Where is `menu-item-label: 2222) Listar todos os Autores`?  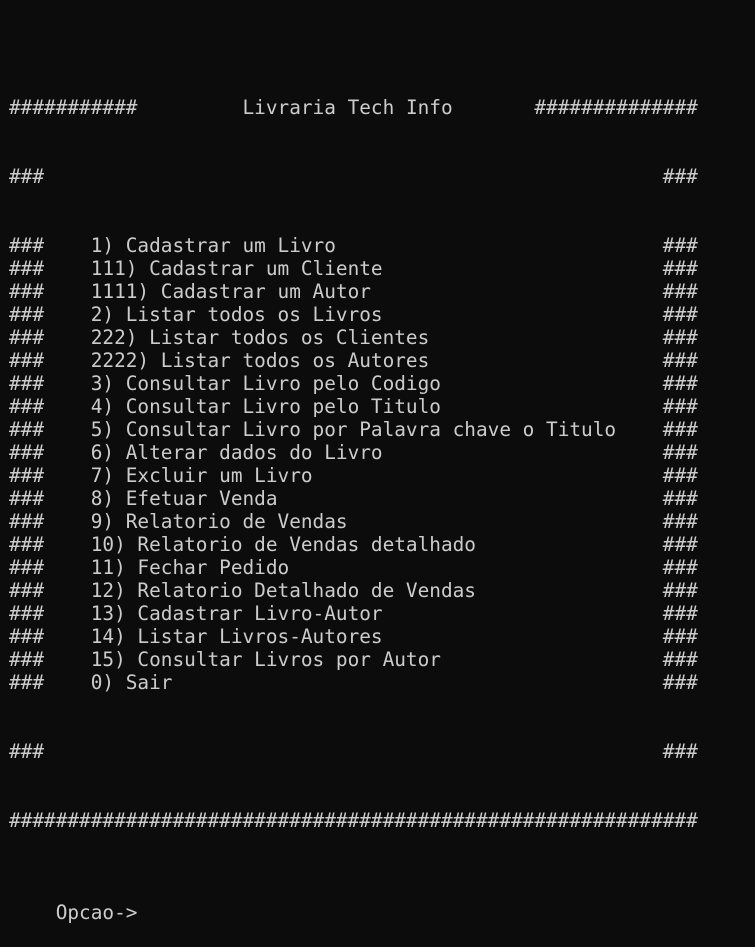 menu-item-label: 2222) Listar todos os Autores is located at coordinates (260, 360).